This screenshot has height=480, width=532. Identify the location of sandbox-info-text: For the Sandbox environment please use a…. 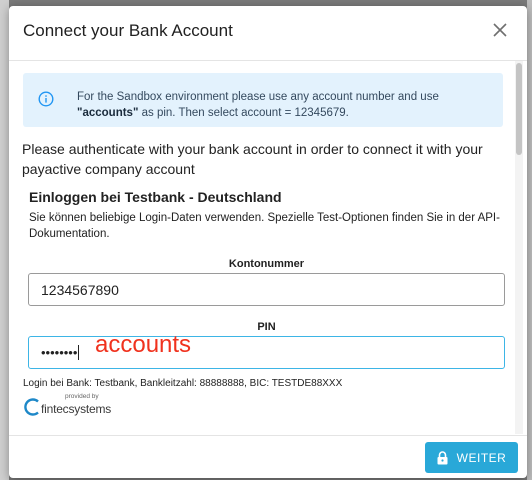
(284, 105).